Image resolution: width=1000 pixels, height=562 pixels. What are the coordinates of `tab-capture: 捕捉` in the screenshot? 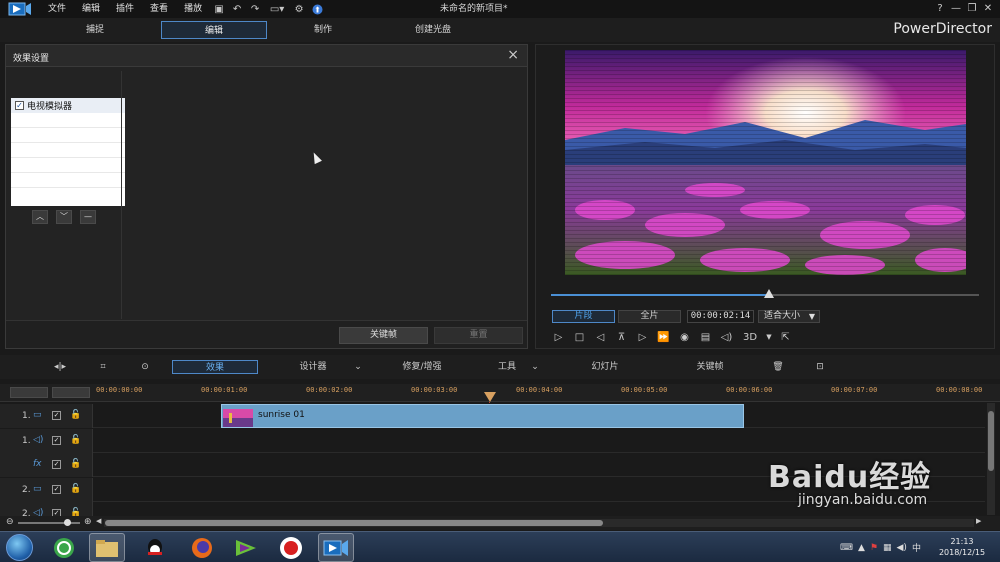 It's located at (95, 30).